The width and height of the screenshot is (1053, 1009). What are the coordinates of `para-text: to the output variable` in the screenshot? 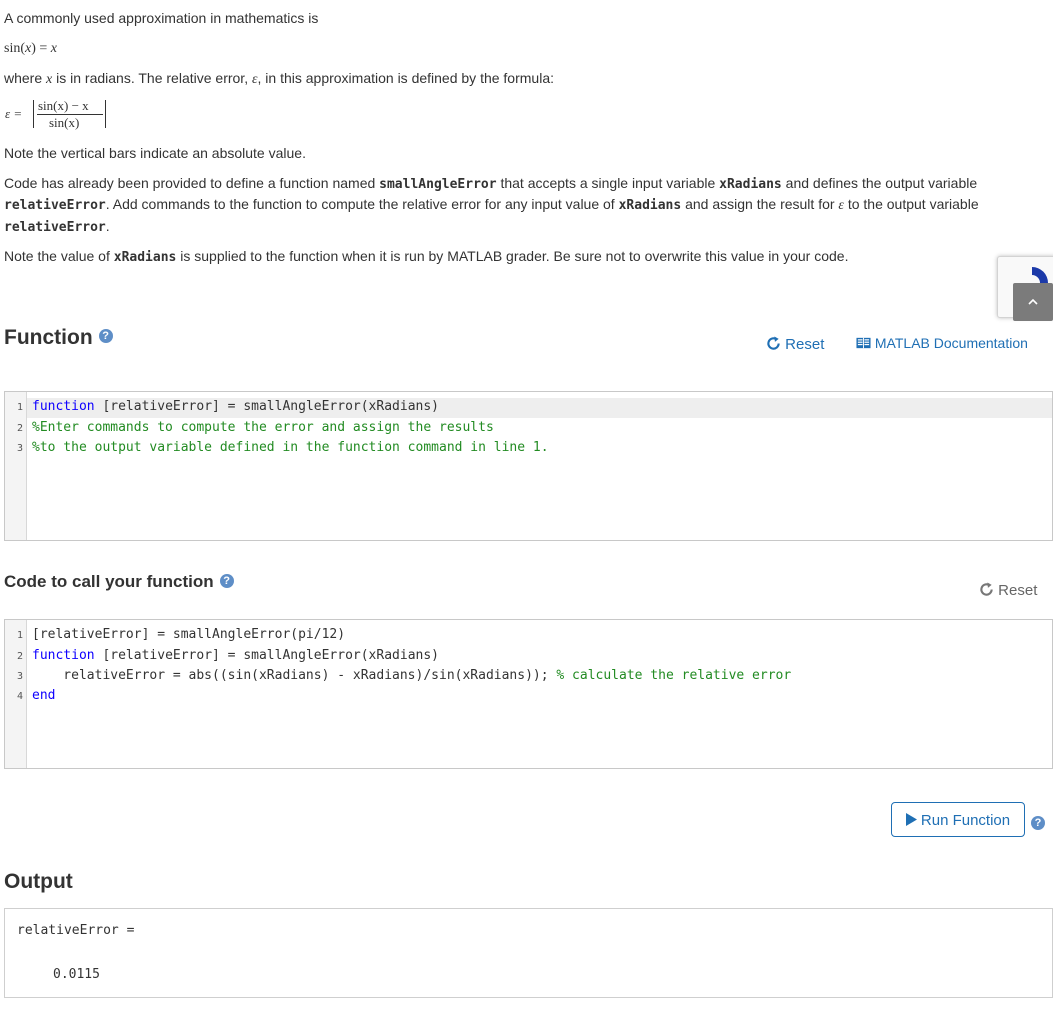 It's located at (911, 204).